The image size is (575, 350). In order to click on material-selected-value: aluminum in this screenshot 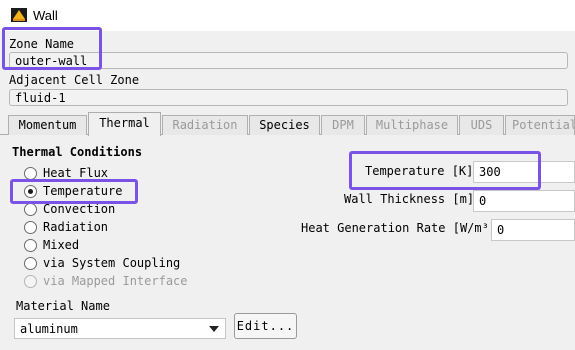, I will do `click(49, 329)`.